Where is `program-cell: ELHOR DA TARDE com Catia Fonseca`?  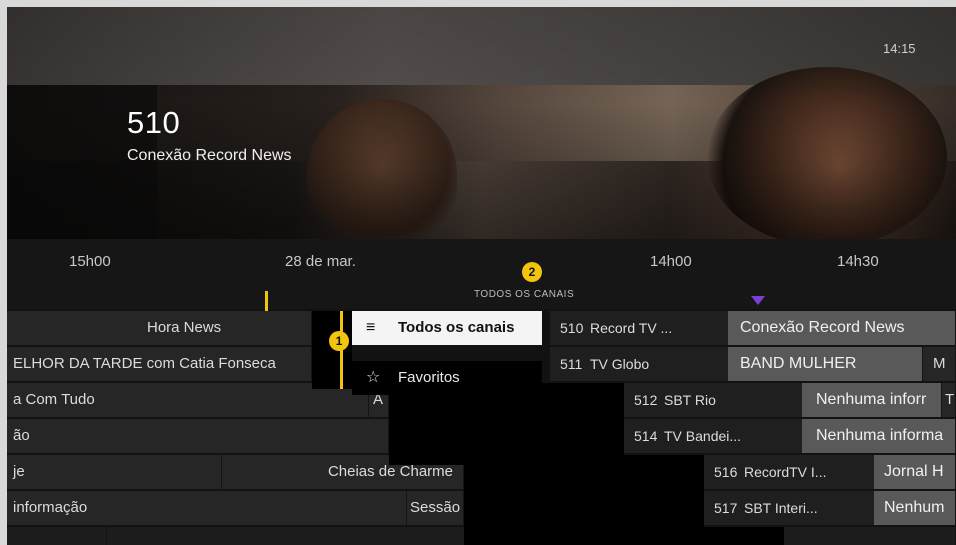
program-cell: ELHOR DA TARDE com Catia Fonseca is located at coordinates (159, 364).